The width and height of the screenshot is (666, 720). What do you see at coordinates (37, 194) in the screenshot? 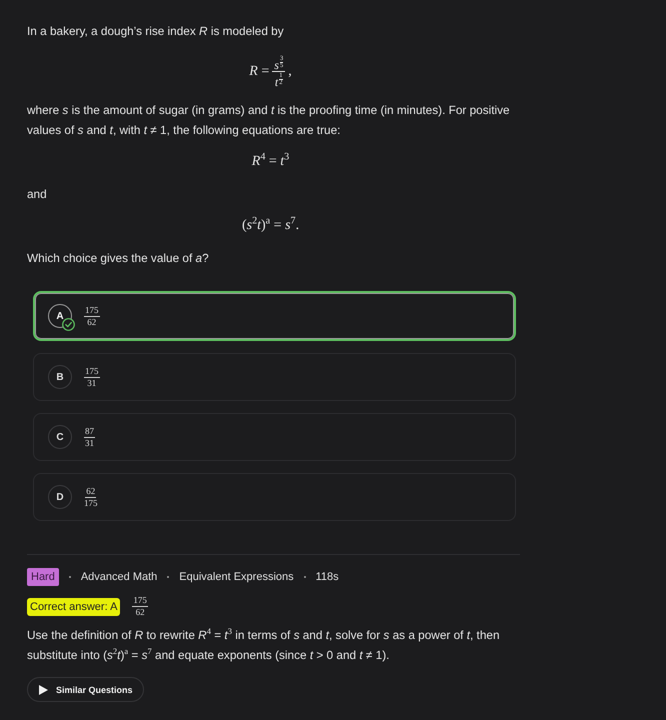
I see `question-text: and` at bounding box center [37, 194].